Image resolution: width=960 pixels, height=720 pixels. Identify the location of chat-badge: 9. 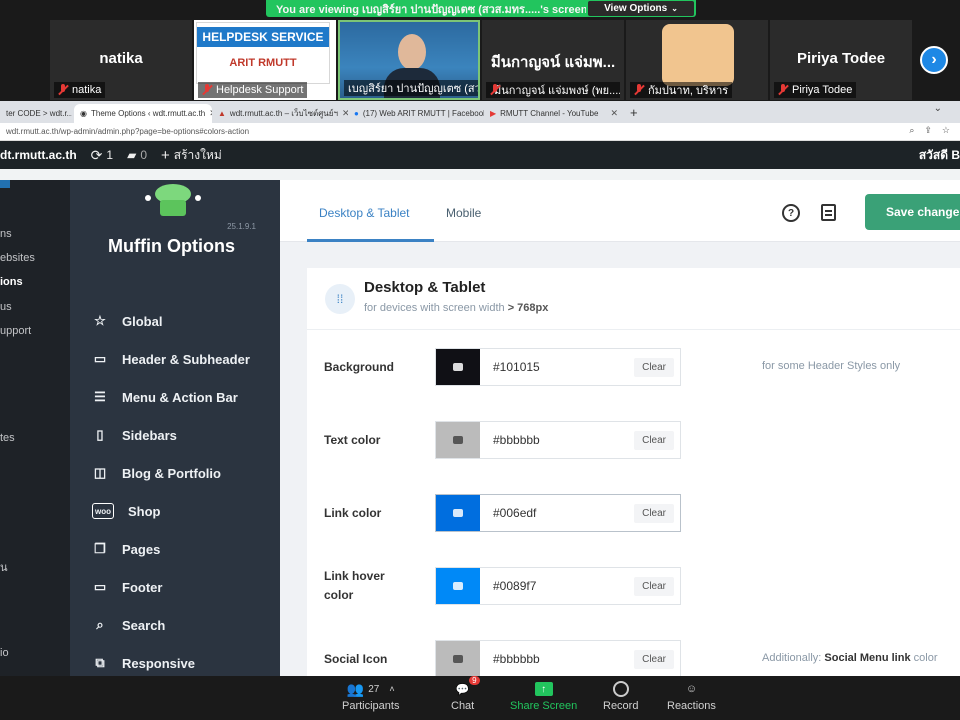
(474, 680).